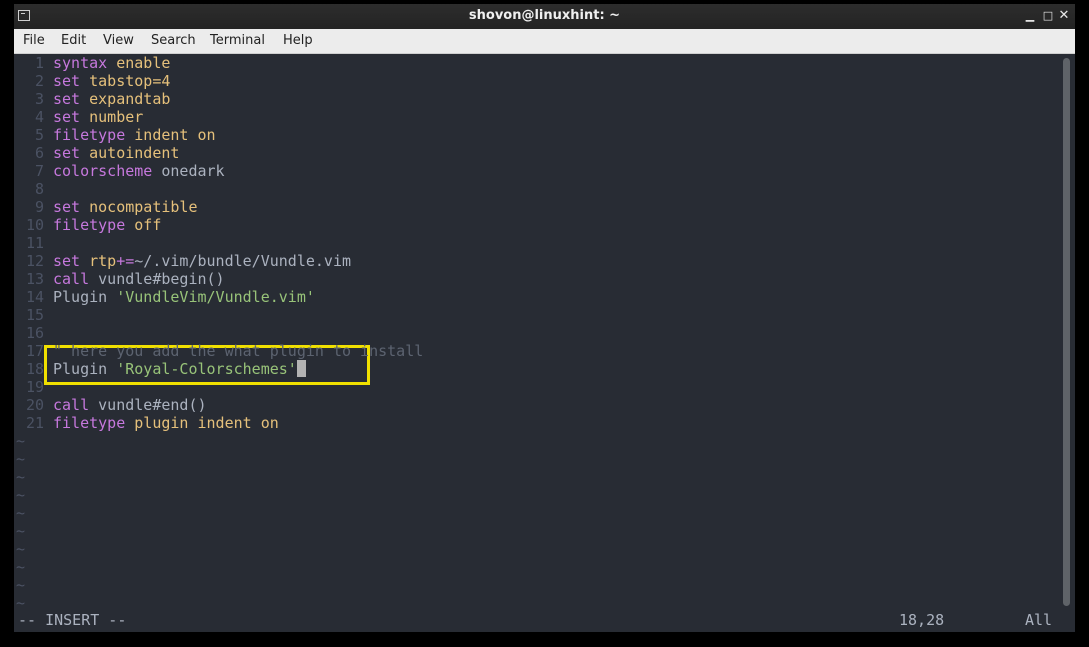 This screenshot has width=1089, height=647. I want to click on line-number: 6, so click(39, 153).